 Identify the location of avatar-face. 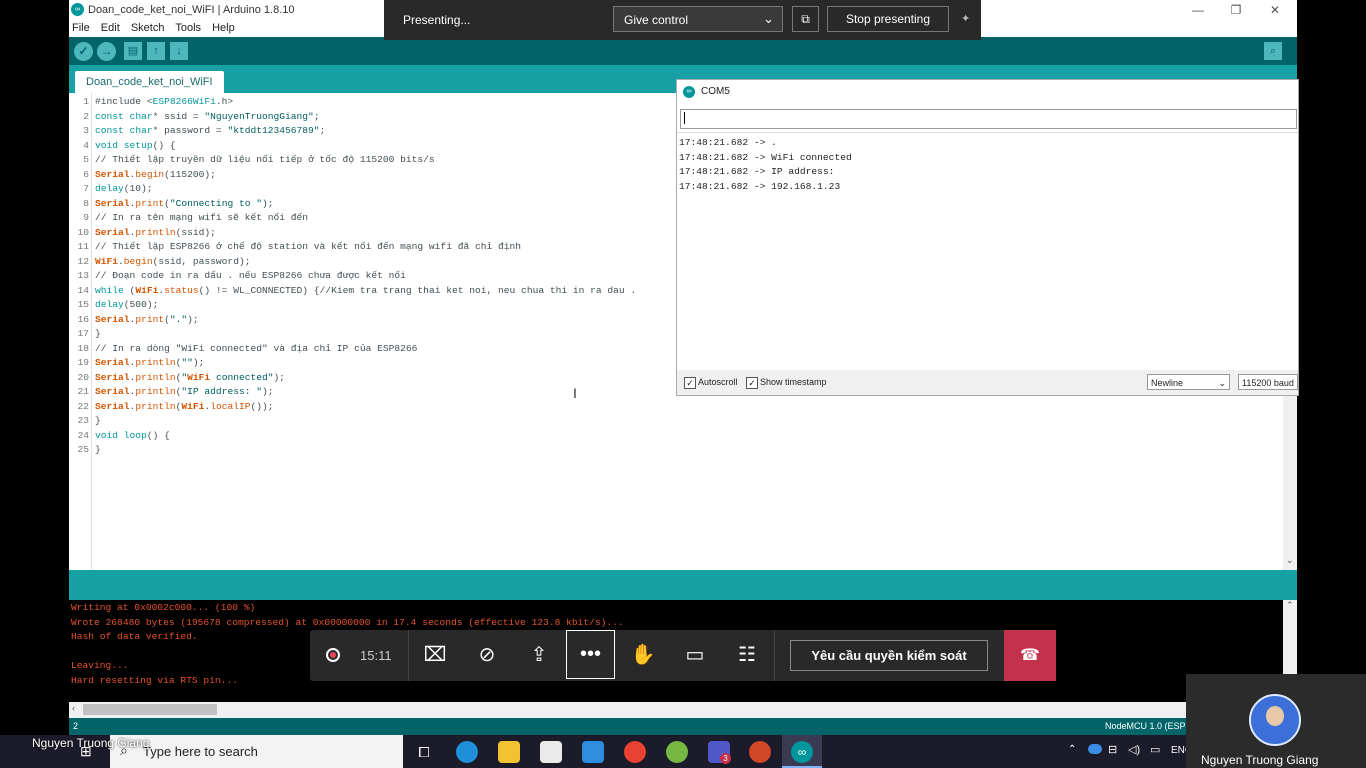
(1275, 716).